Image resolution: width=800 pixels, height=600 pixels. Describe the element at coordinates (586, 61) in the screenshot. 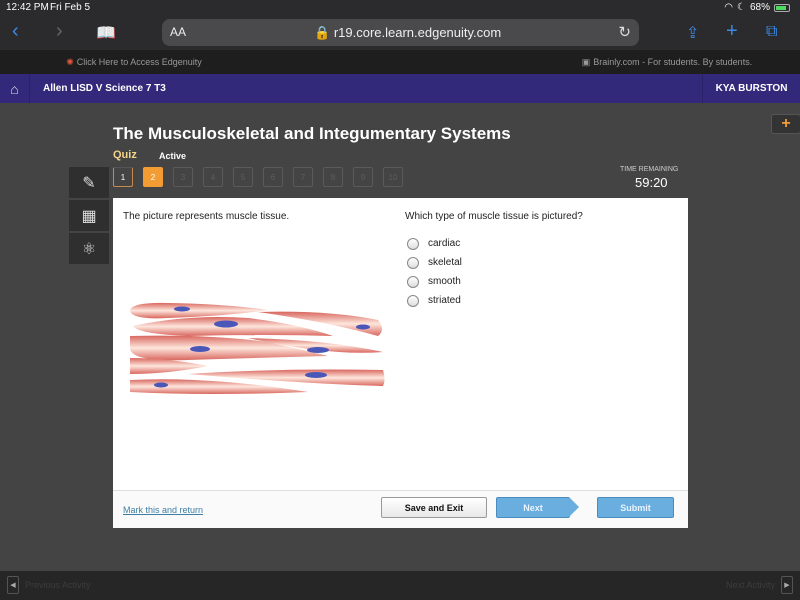

I see `brainly-icon: ▣` at that location.